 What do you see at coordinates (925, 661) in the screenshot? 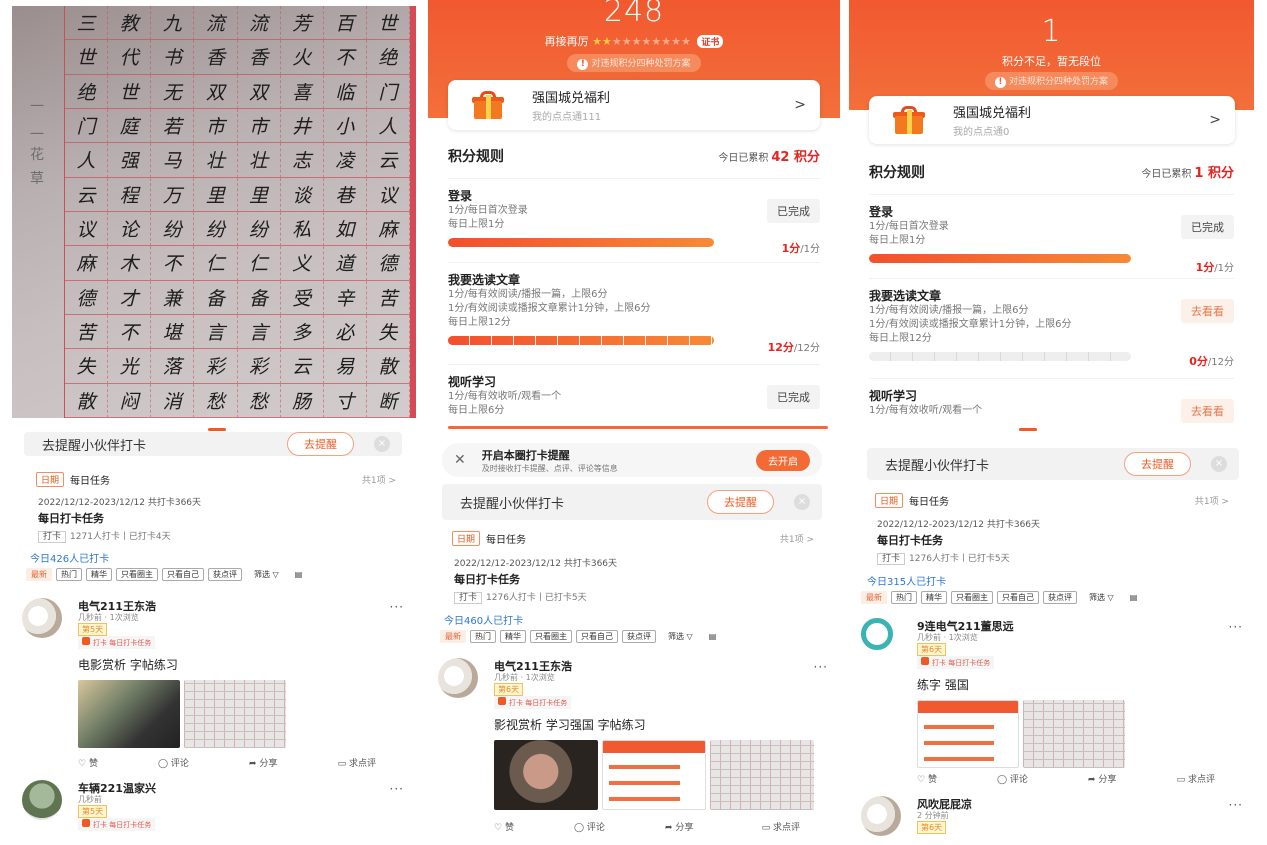
I see `checkin-icon` at bounding box center [925, 661].